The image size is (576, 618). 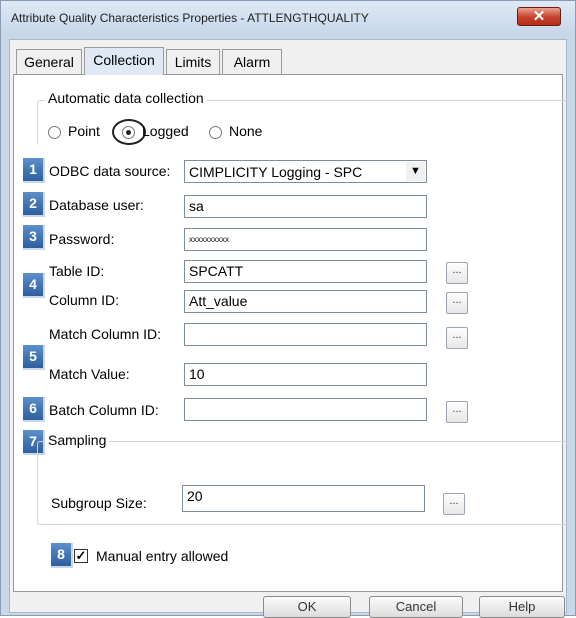 What do you see at coordinates (110, 171) in the screenshot?
I see `odbc-label: ODBC data source:` at bounding box center [110, 171].